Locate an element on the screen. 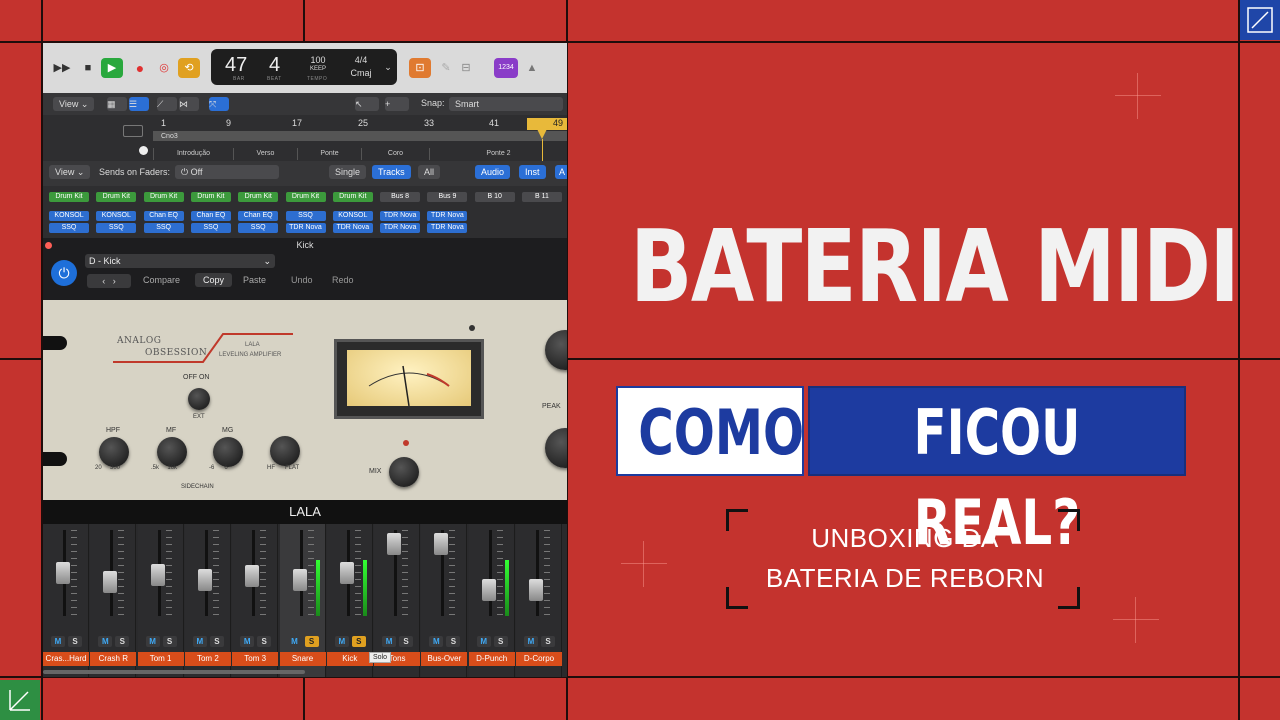  channel-name: Tom 2 is located at coordinates (207, 659).